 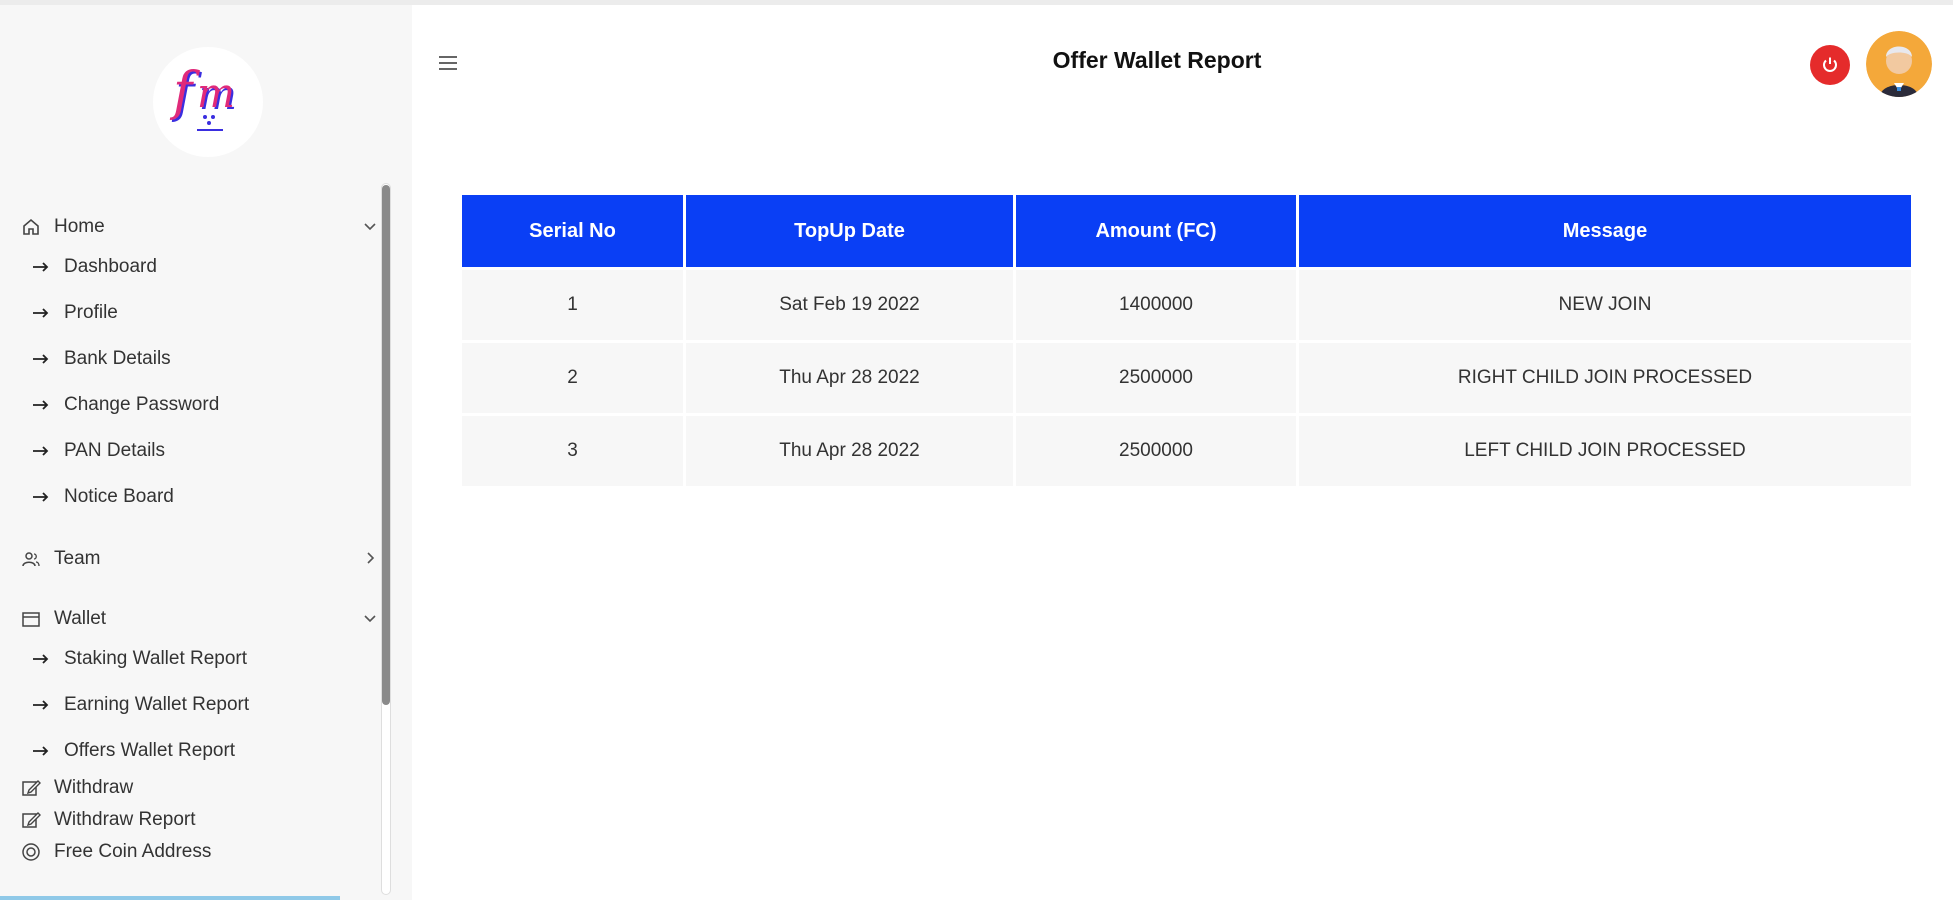 I want to click on svg-text: f, so click(x=184, y=92).